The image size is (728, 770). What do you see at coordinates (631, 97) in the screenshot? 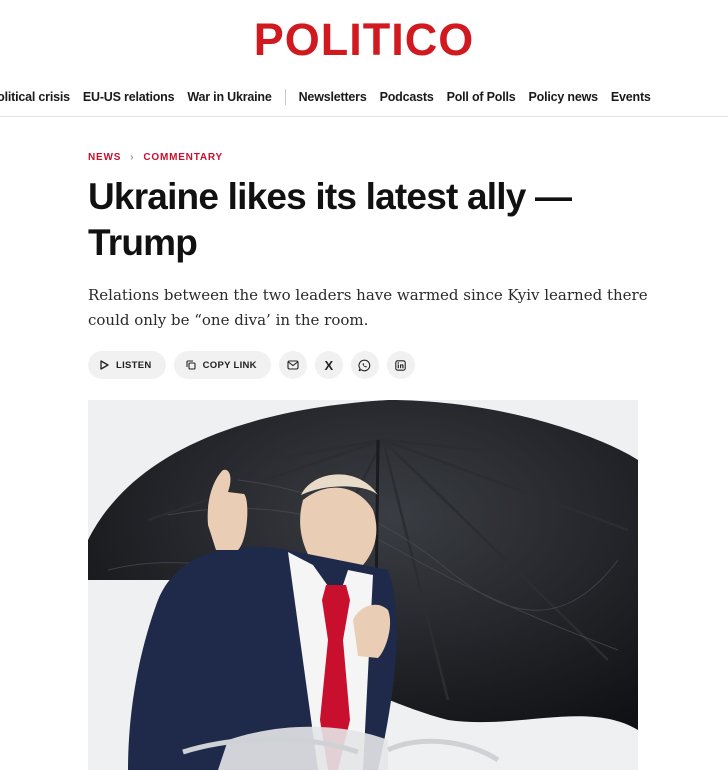
I see `nav-item-events: Events` at bounding box center [631, 97].